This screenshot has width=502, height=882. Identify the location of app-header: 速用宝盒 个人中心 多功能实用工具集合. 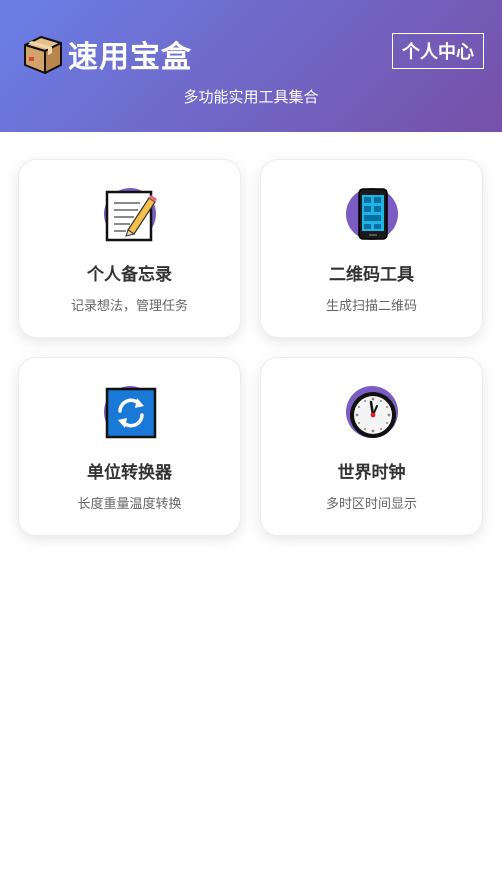
(251, 66).